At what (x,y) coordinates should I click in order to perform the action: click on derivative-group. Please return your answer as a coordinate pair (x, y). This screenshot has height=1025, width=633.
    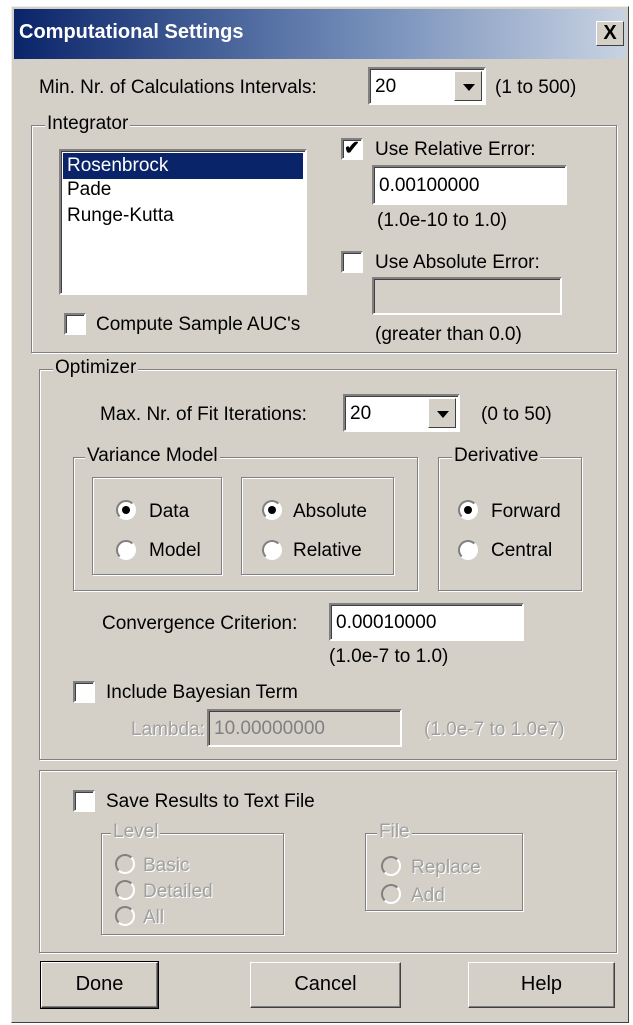
    Looking at the image, I should click on (510, 524).